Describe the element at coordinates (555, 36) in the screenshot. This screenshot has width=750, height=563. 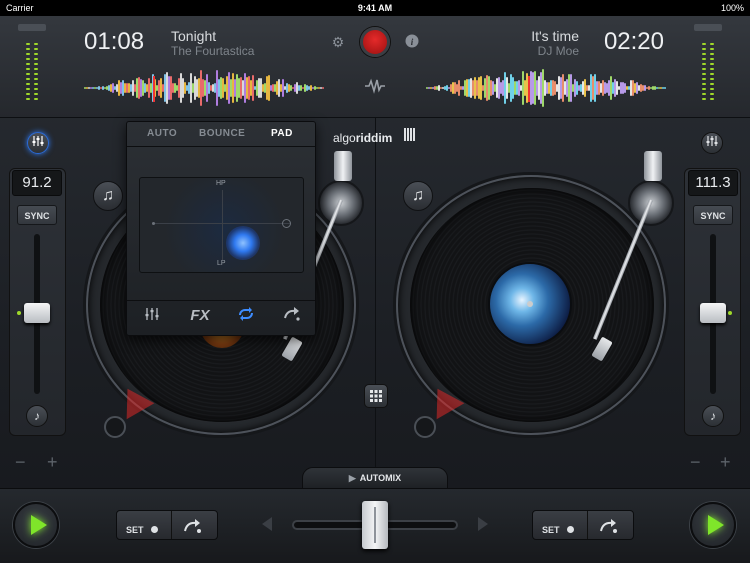
I see `right-track-title: It's time` at that location.